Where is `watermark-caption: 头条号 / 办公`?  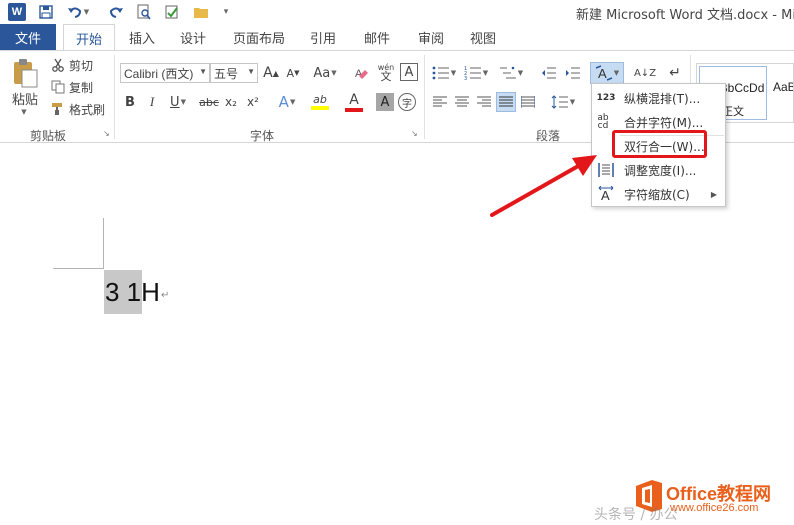
watermark-caption: 头条号 / 办公 is located at coordinates (636, 515).